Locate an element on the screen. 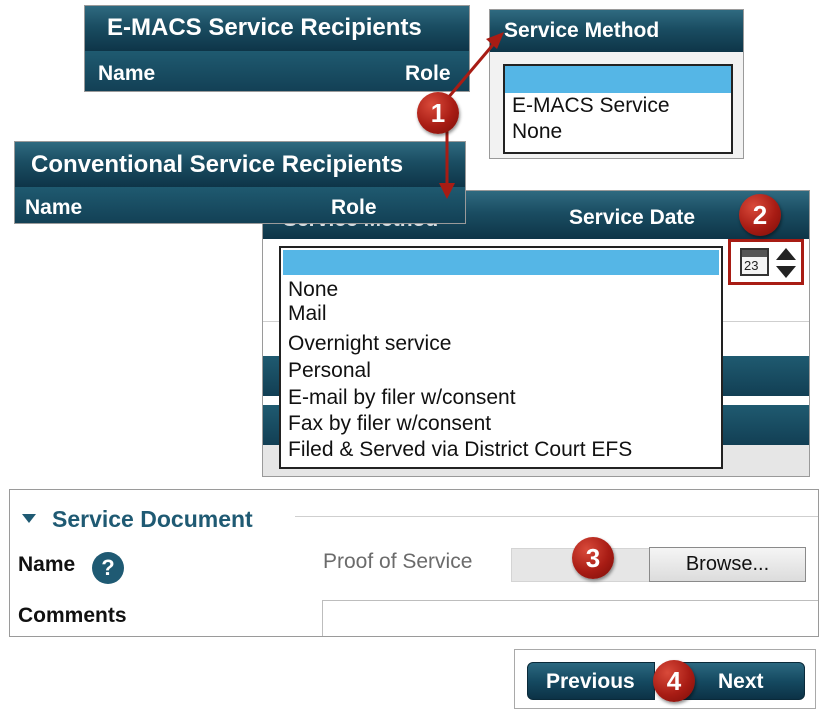 The image size is (820, 715). previous-label: Previous is located at coordinates (590, 681).